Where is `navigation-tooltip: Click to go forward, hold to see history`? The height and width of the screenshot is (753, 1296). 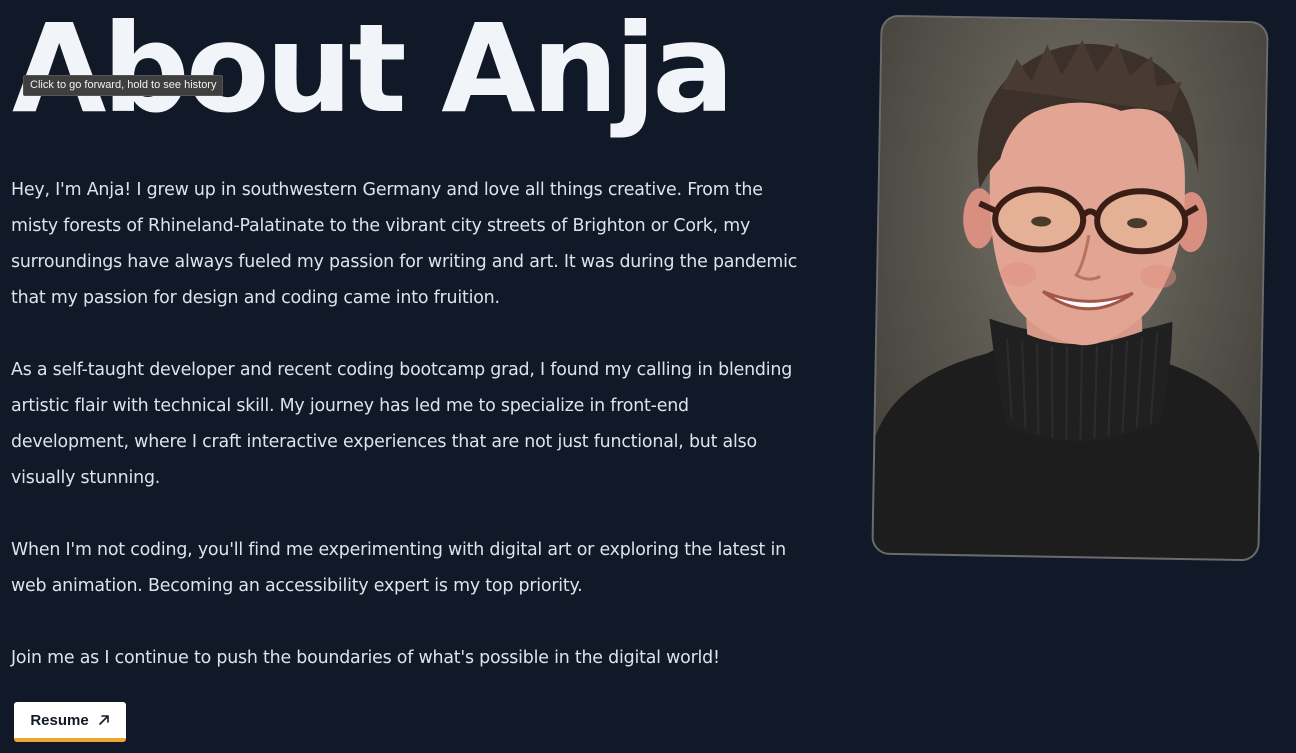
navigation-tooltip: Click to go forward, hold to see history is located at coordinates (123, 85).